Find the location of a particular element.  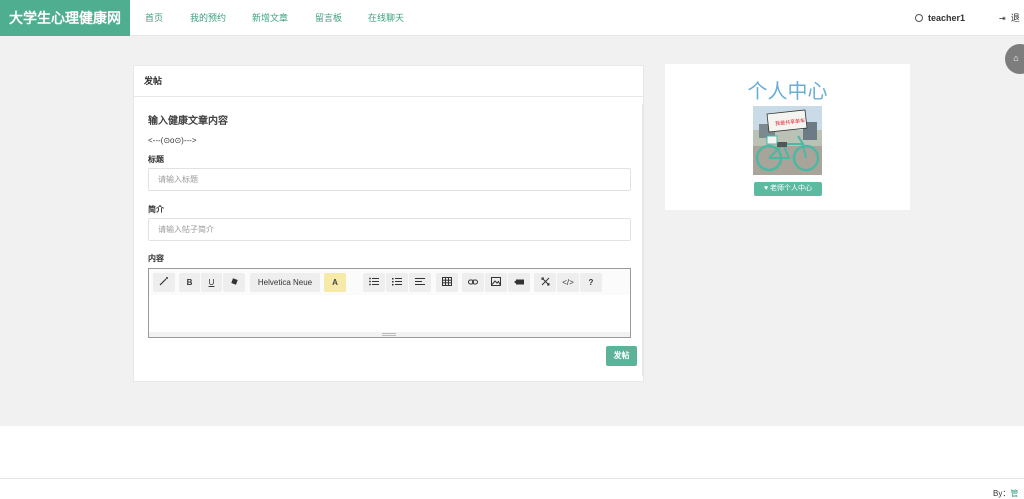

badge-label: 老师个人中心 is located at coordinates (791, 188).